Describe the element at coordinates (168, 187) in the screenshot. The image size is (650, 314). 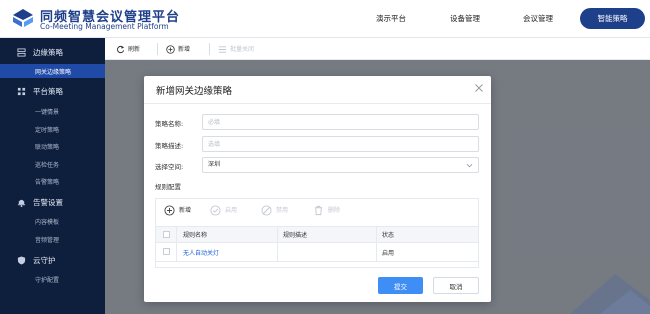
I see `rule-config-label: 规则配置` at that location.